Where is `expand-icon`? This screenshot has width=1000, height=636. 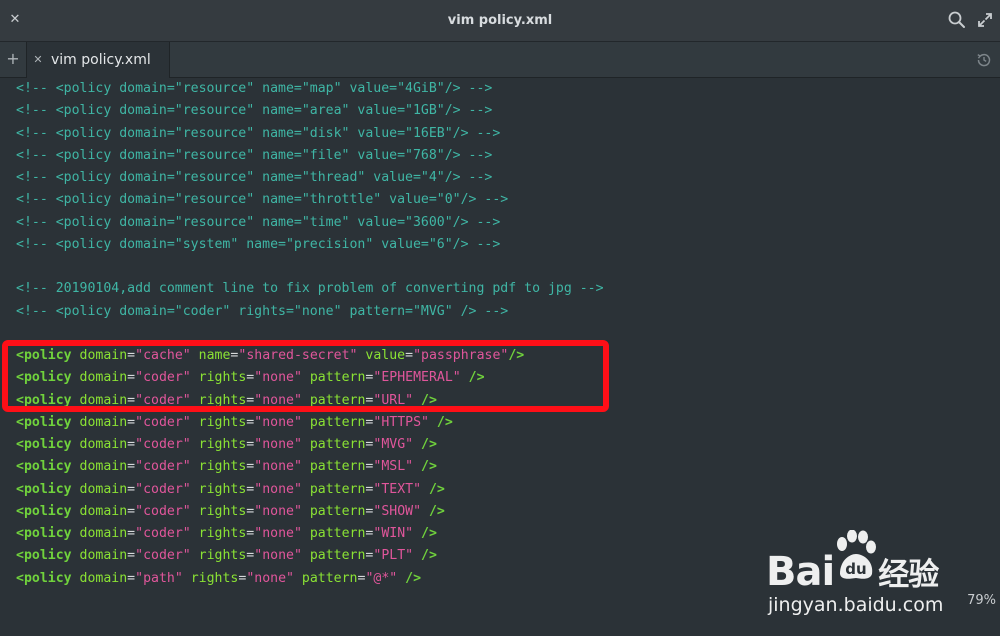
expand-icon is located at coordinates (985, 20).